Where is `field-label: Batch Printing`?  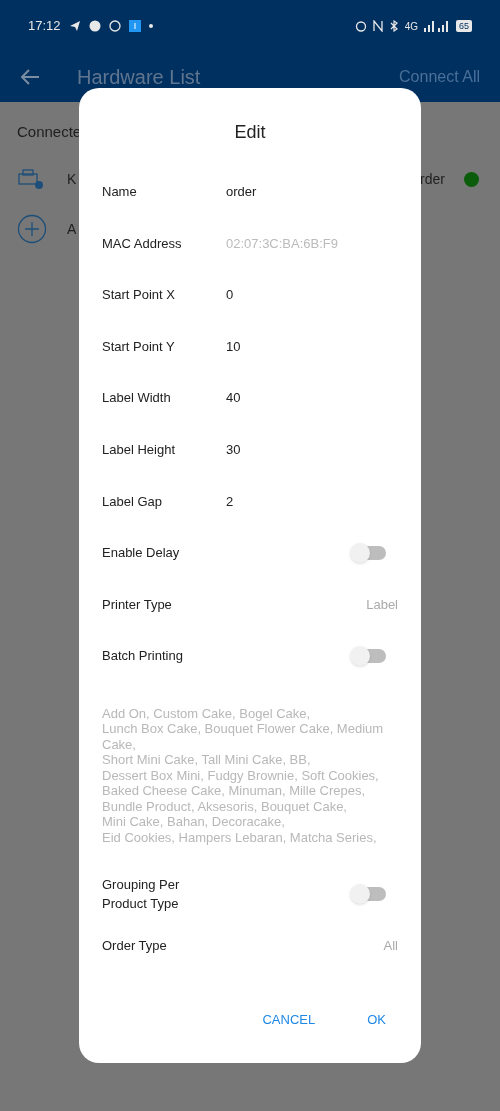 field-label: Batch Printing is located at coordinates (143, 656).